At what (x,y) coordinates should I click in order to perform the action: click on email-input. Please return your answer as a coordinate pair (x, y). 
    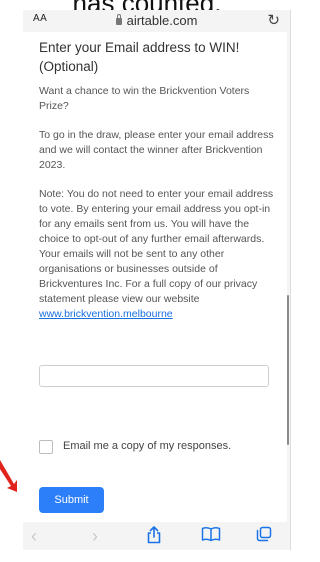
    Looking at the image, I should click on (154, 376).